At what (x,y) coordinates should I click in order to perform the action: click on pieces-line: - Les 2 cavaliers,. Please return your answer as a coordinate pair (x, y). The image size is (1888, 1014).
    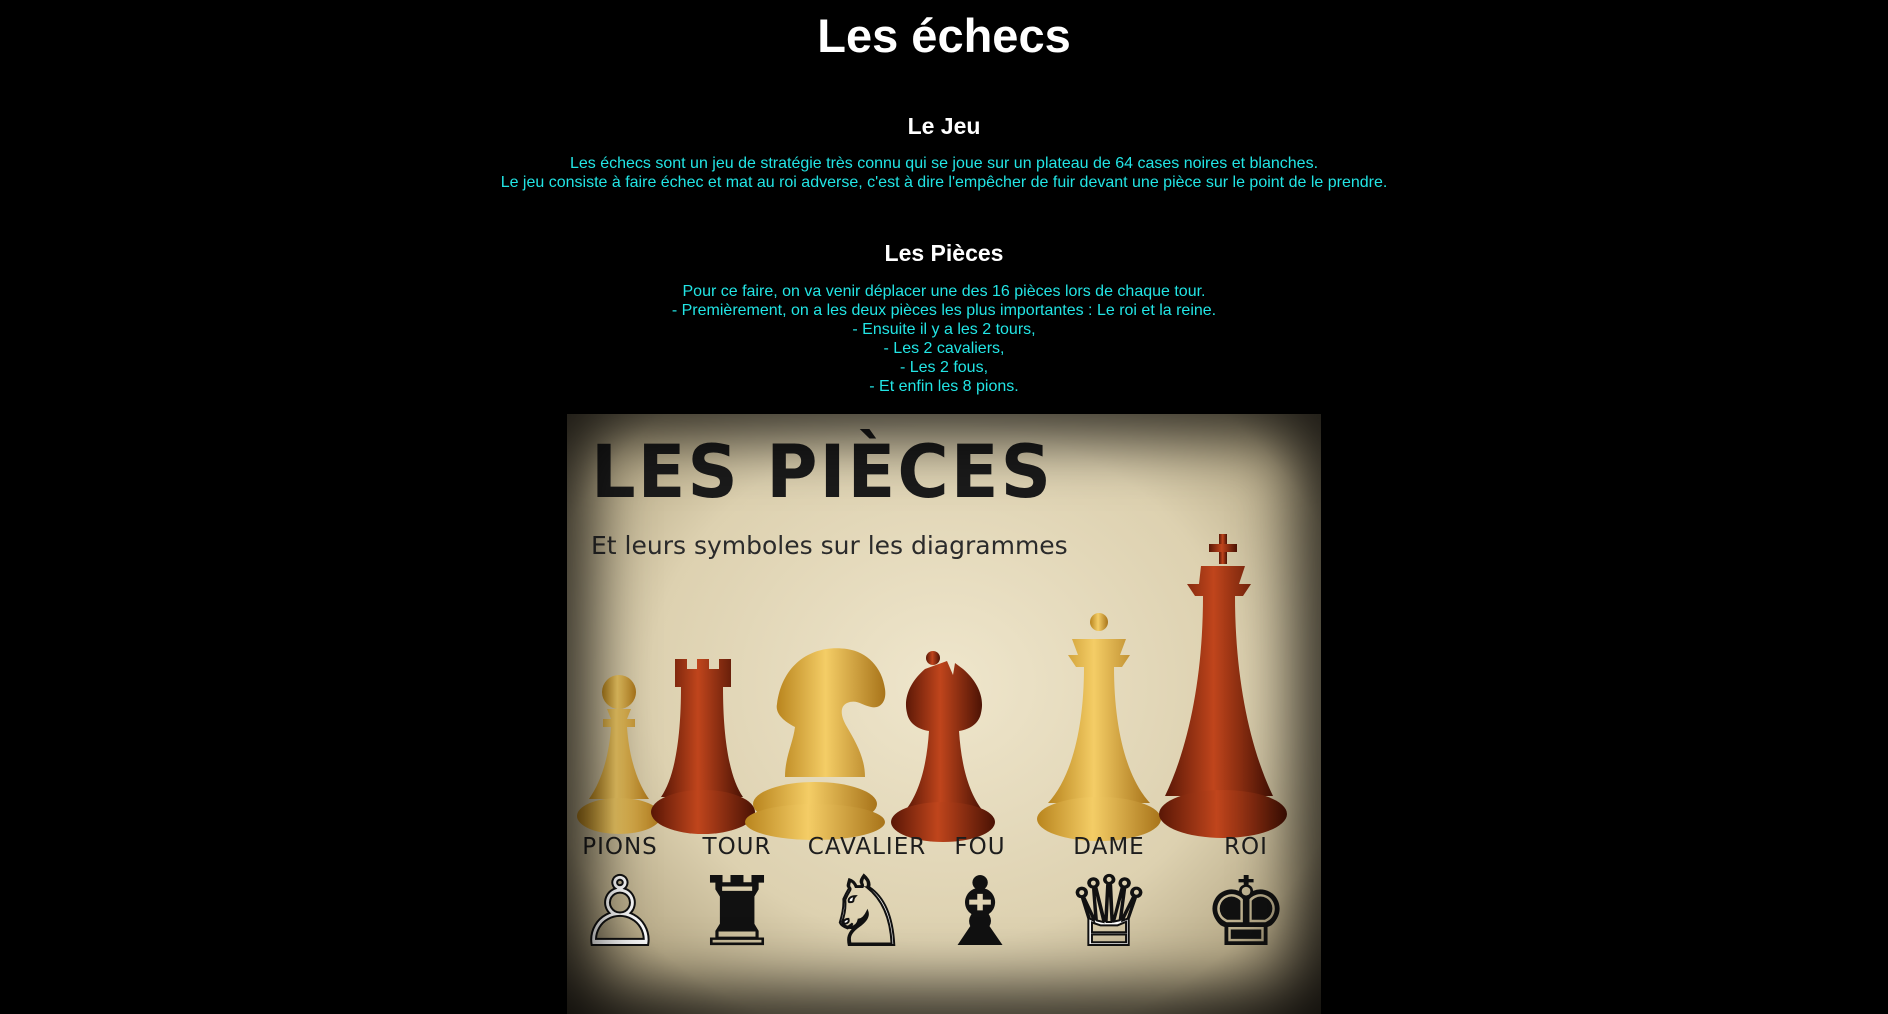
    Looking at the image, I should click on (944, 348).